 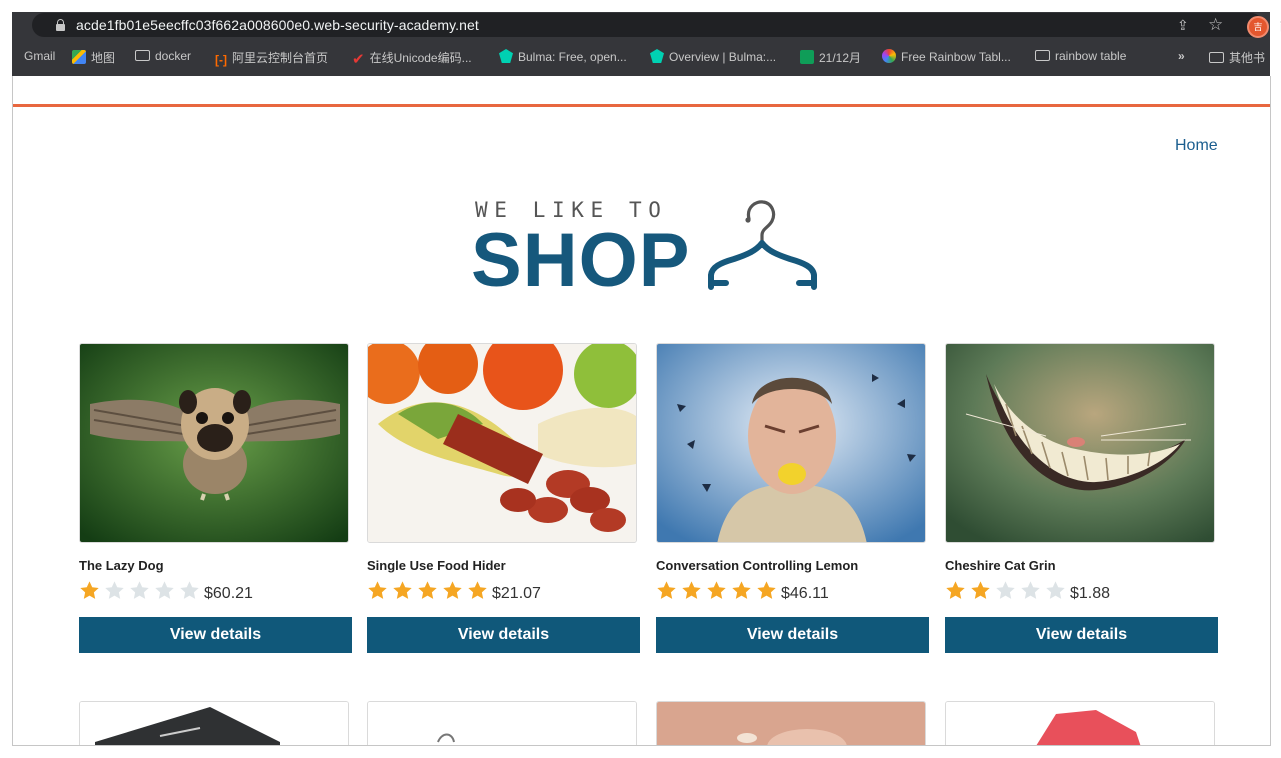 What do you see at coordinates (1183, 25) in the screenshot?
I see `share-icon: ⇪` at bounding box center [1183, 25].